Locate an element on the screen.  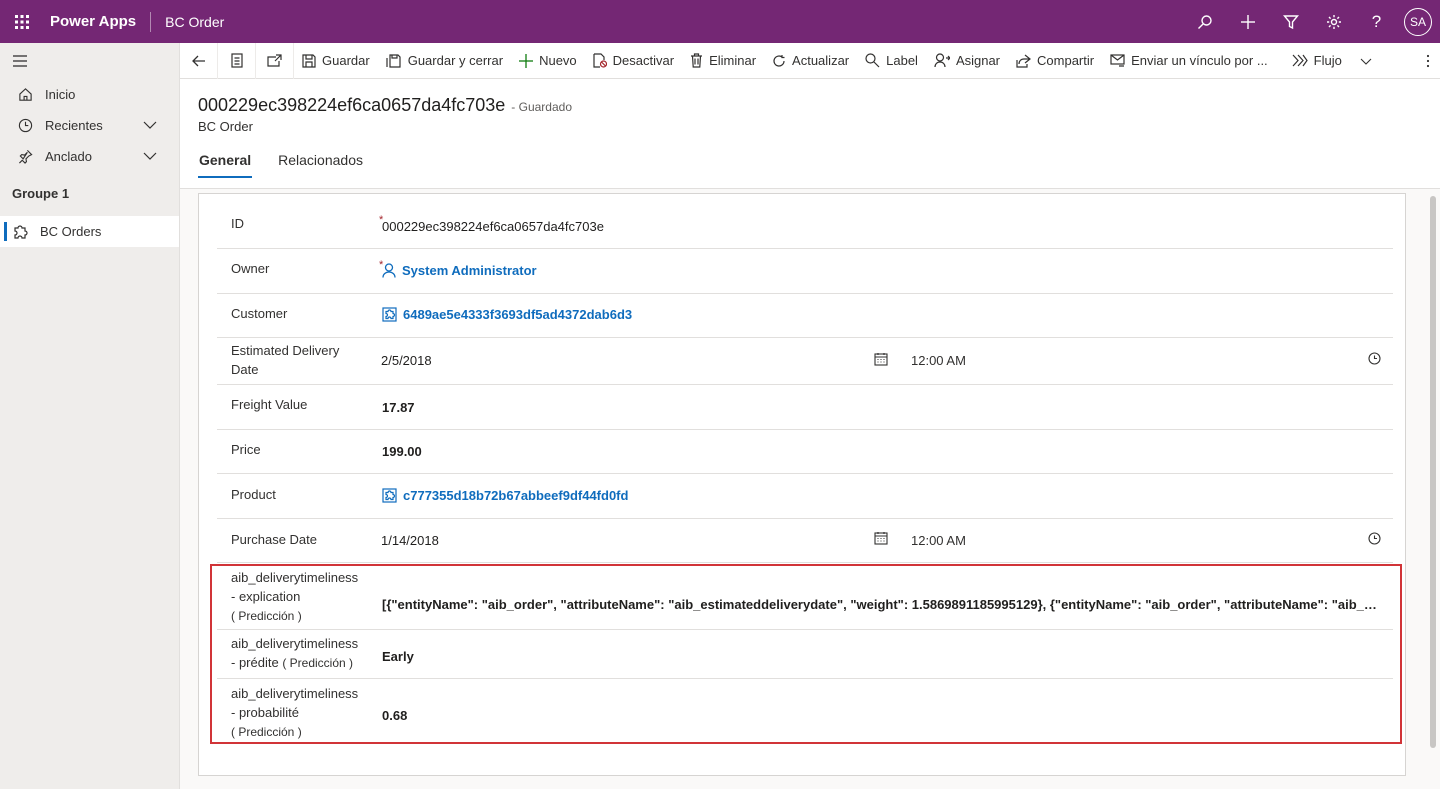
probabilite-field: 0.68 is located at coordinates (394, 715).